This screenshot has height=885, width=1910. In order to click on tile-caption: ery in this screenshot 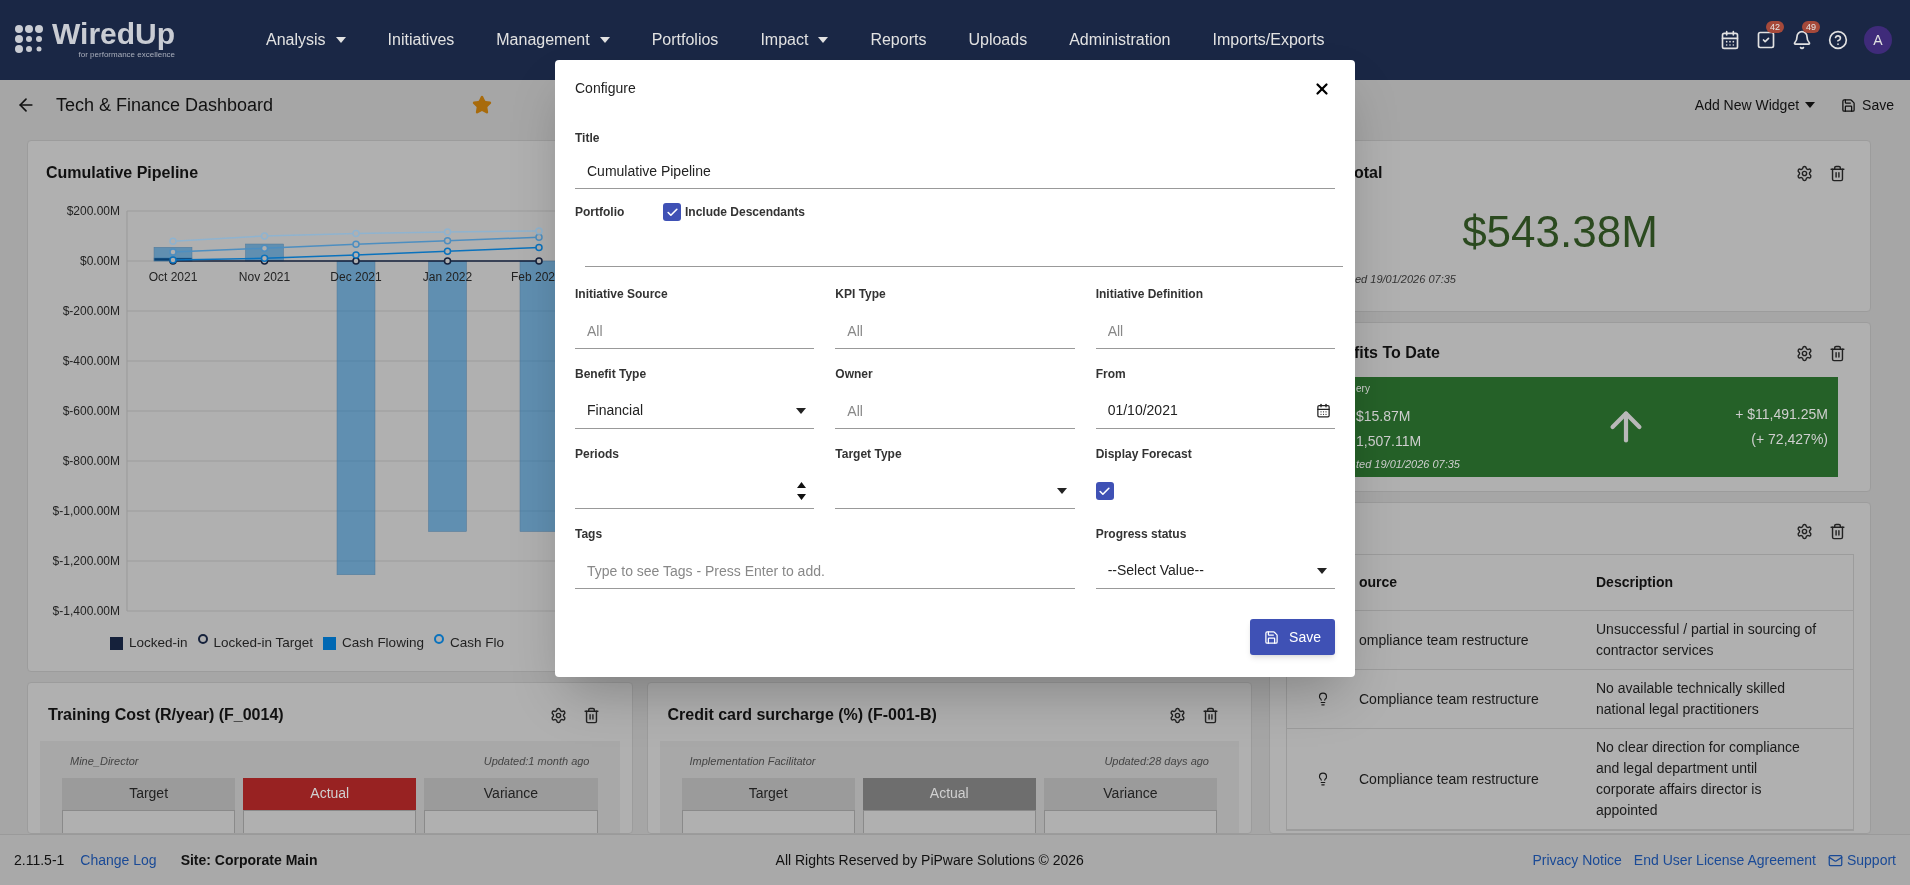, I will do `click(1363, 389)`.